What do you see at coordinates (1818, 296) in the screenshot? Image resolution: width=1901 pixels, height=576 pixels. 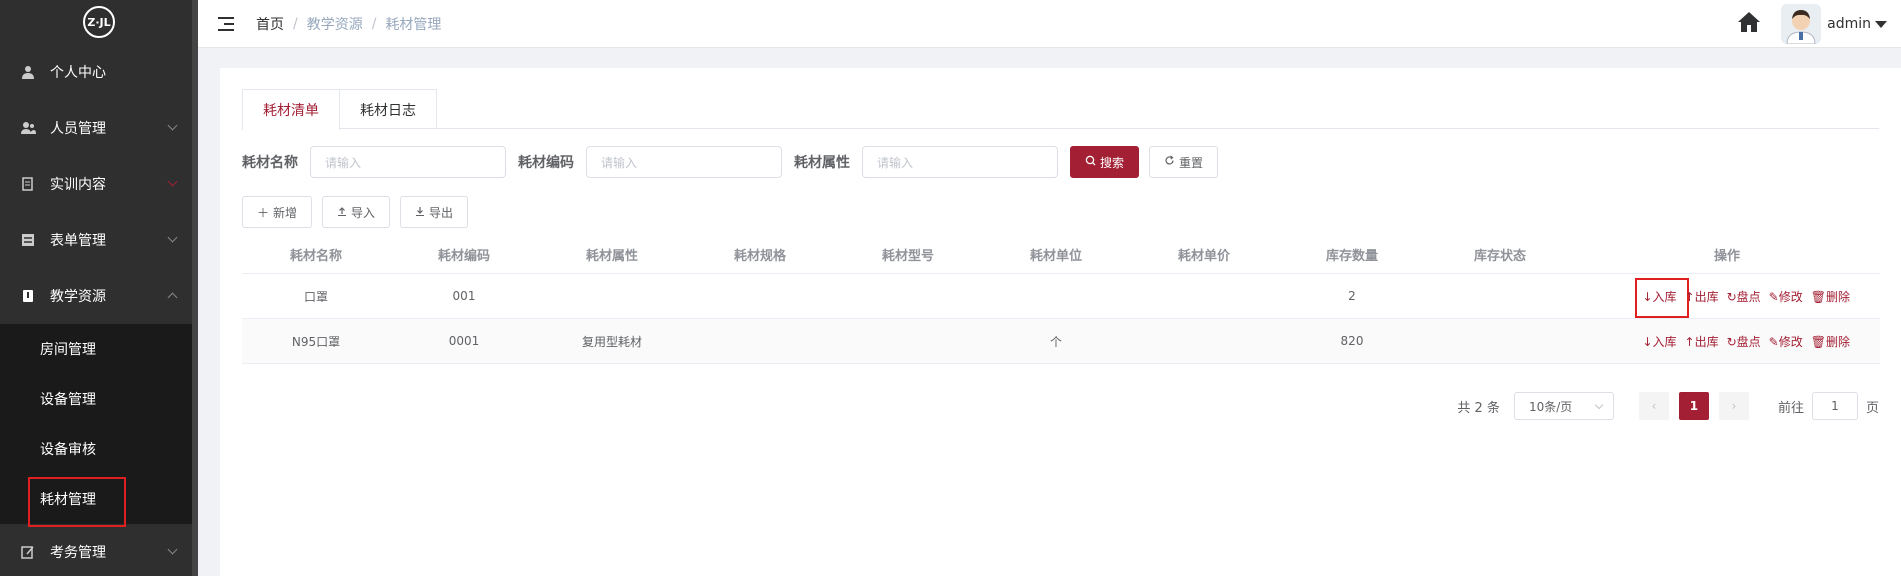 I see `trash-icon: 🗑` at bounding box center [1818, 296].